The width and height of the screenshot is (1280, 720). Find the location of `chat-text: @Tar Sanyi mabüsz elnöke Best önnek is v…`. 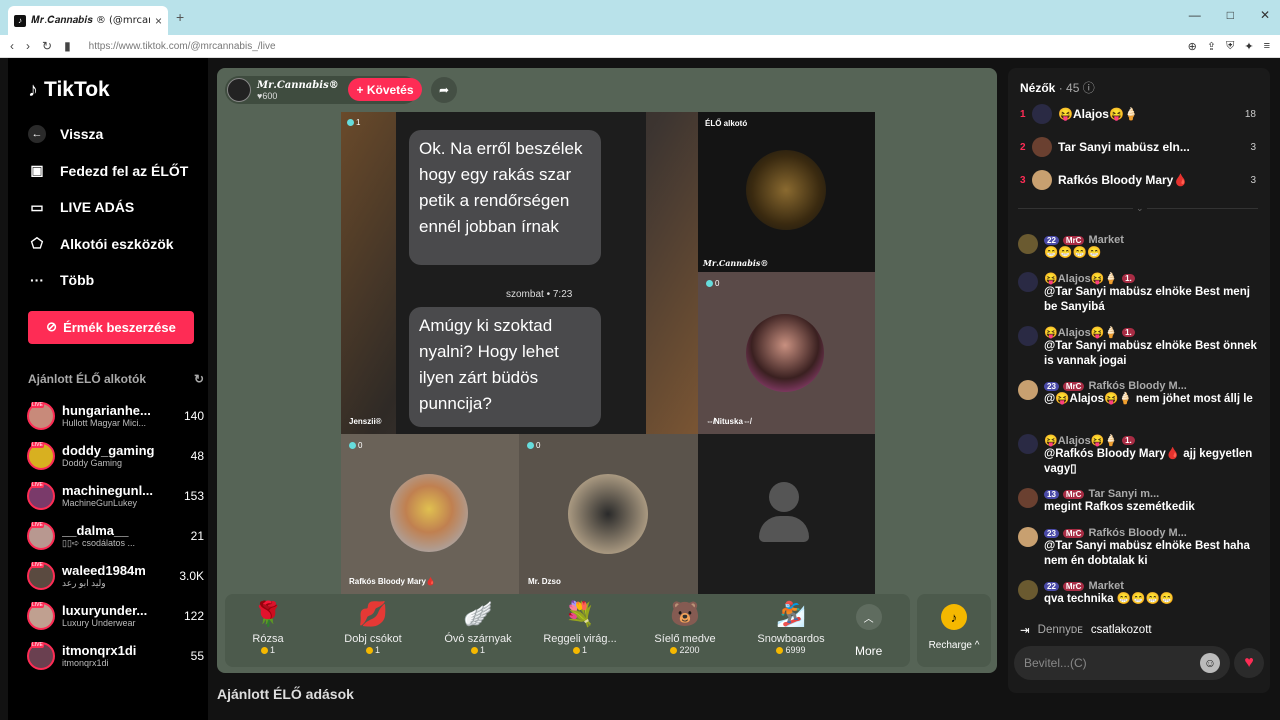

chat-text: @Tar Sanyi mabüsz elnöke Best önnek is v… is located at coordinates (1150, 353).